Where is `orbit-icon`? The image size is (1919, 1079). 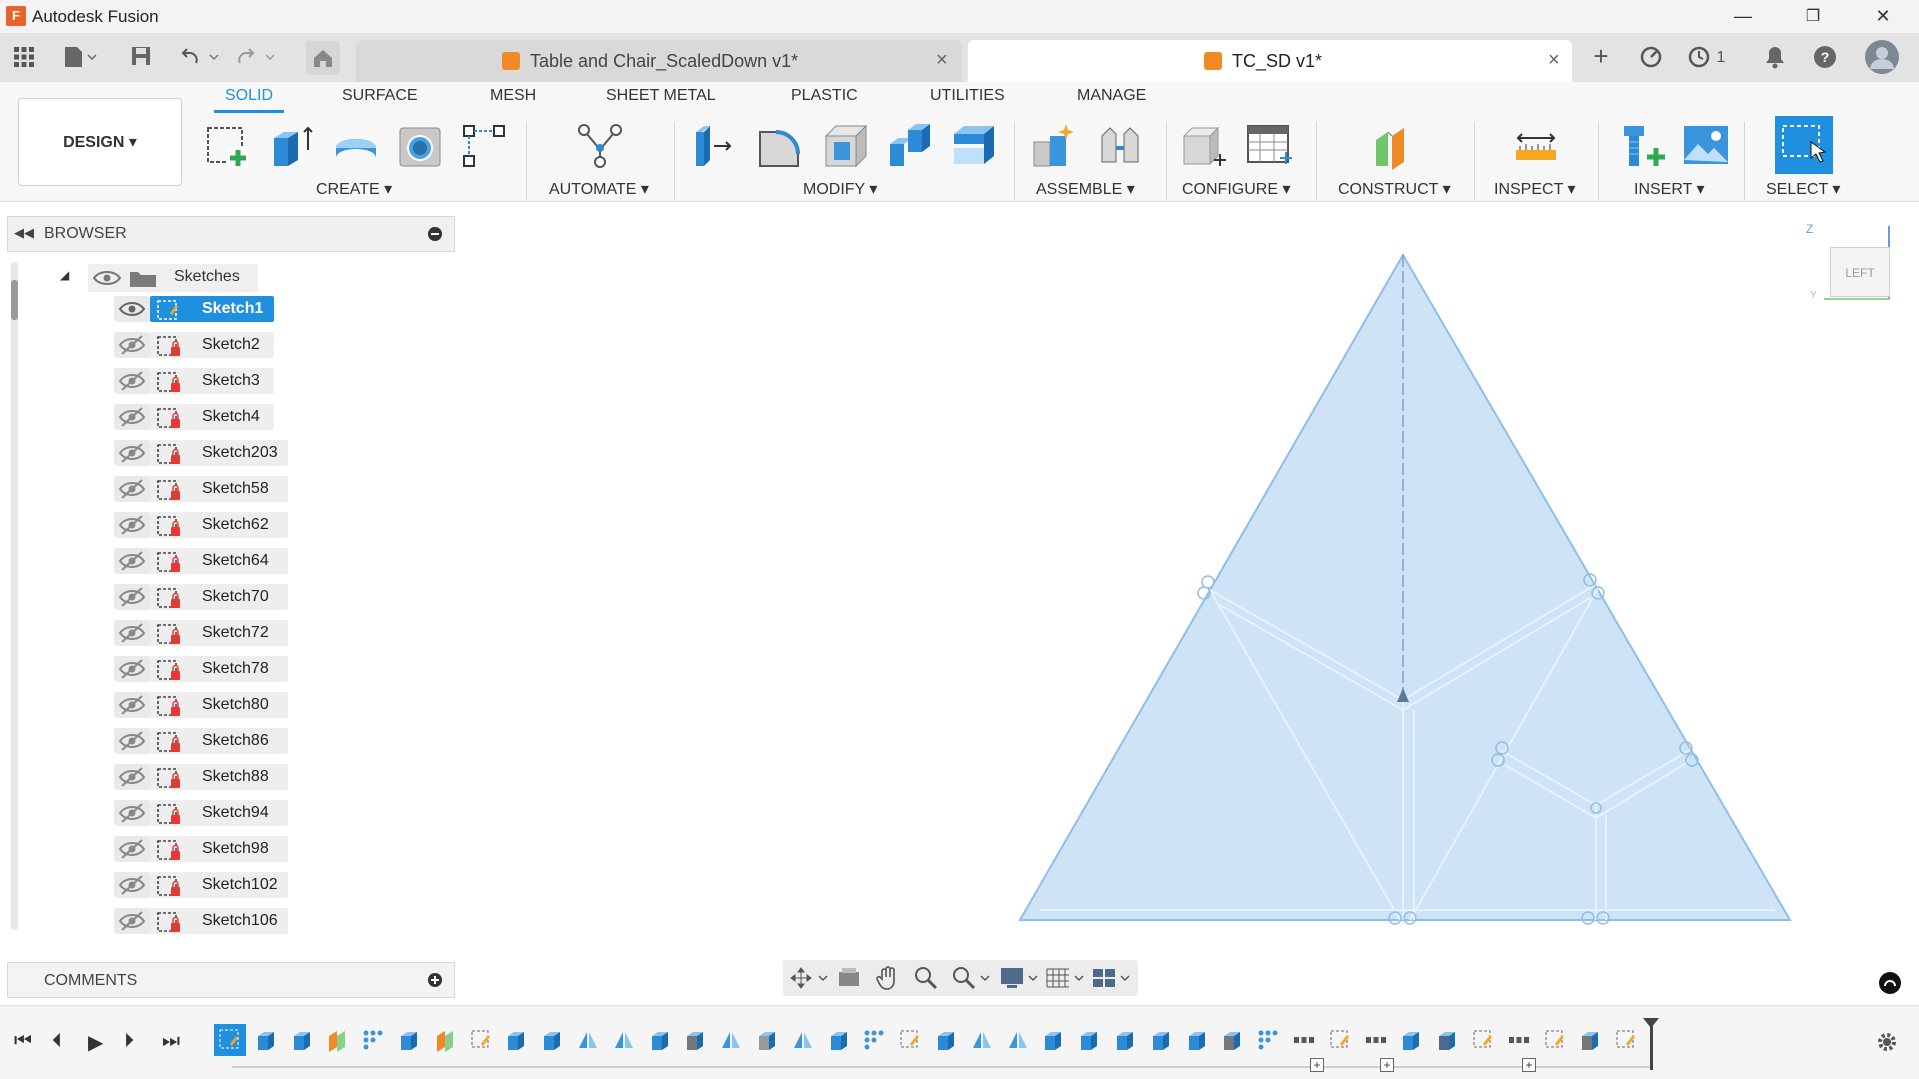
orbit-icon is located at coordinates (809, 978).